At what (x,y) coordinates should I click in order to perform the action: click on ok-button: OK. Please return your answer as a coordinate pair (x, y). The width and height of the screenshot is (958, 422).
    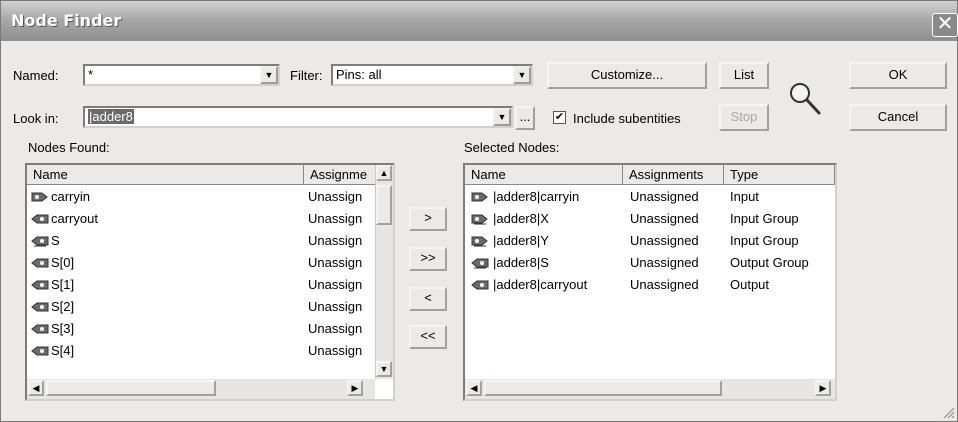
    Looking at the image, I should click on (898, 75).